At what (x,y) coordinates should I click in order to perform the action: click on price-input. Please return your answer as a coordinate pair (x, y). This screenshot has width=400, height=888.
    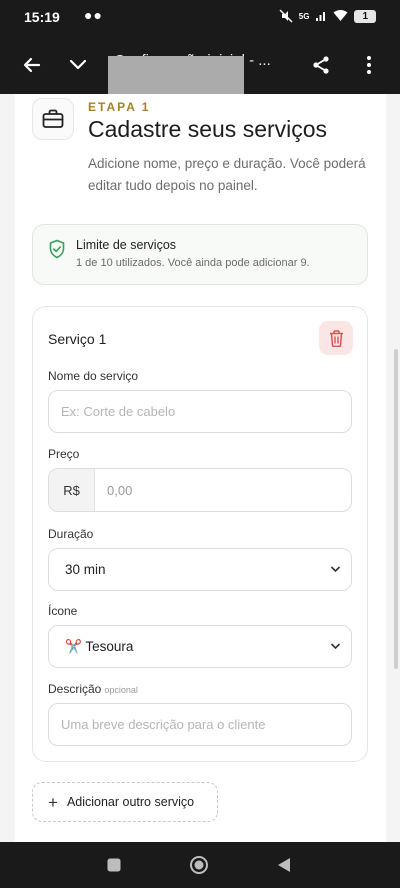
    Looking at the image, I should click on (223, 490).